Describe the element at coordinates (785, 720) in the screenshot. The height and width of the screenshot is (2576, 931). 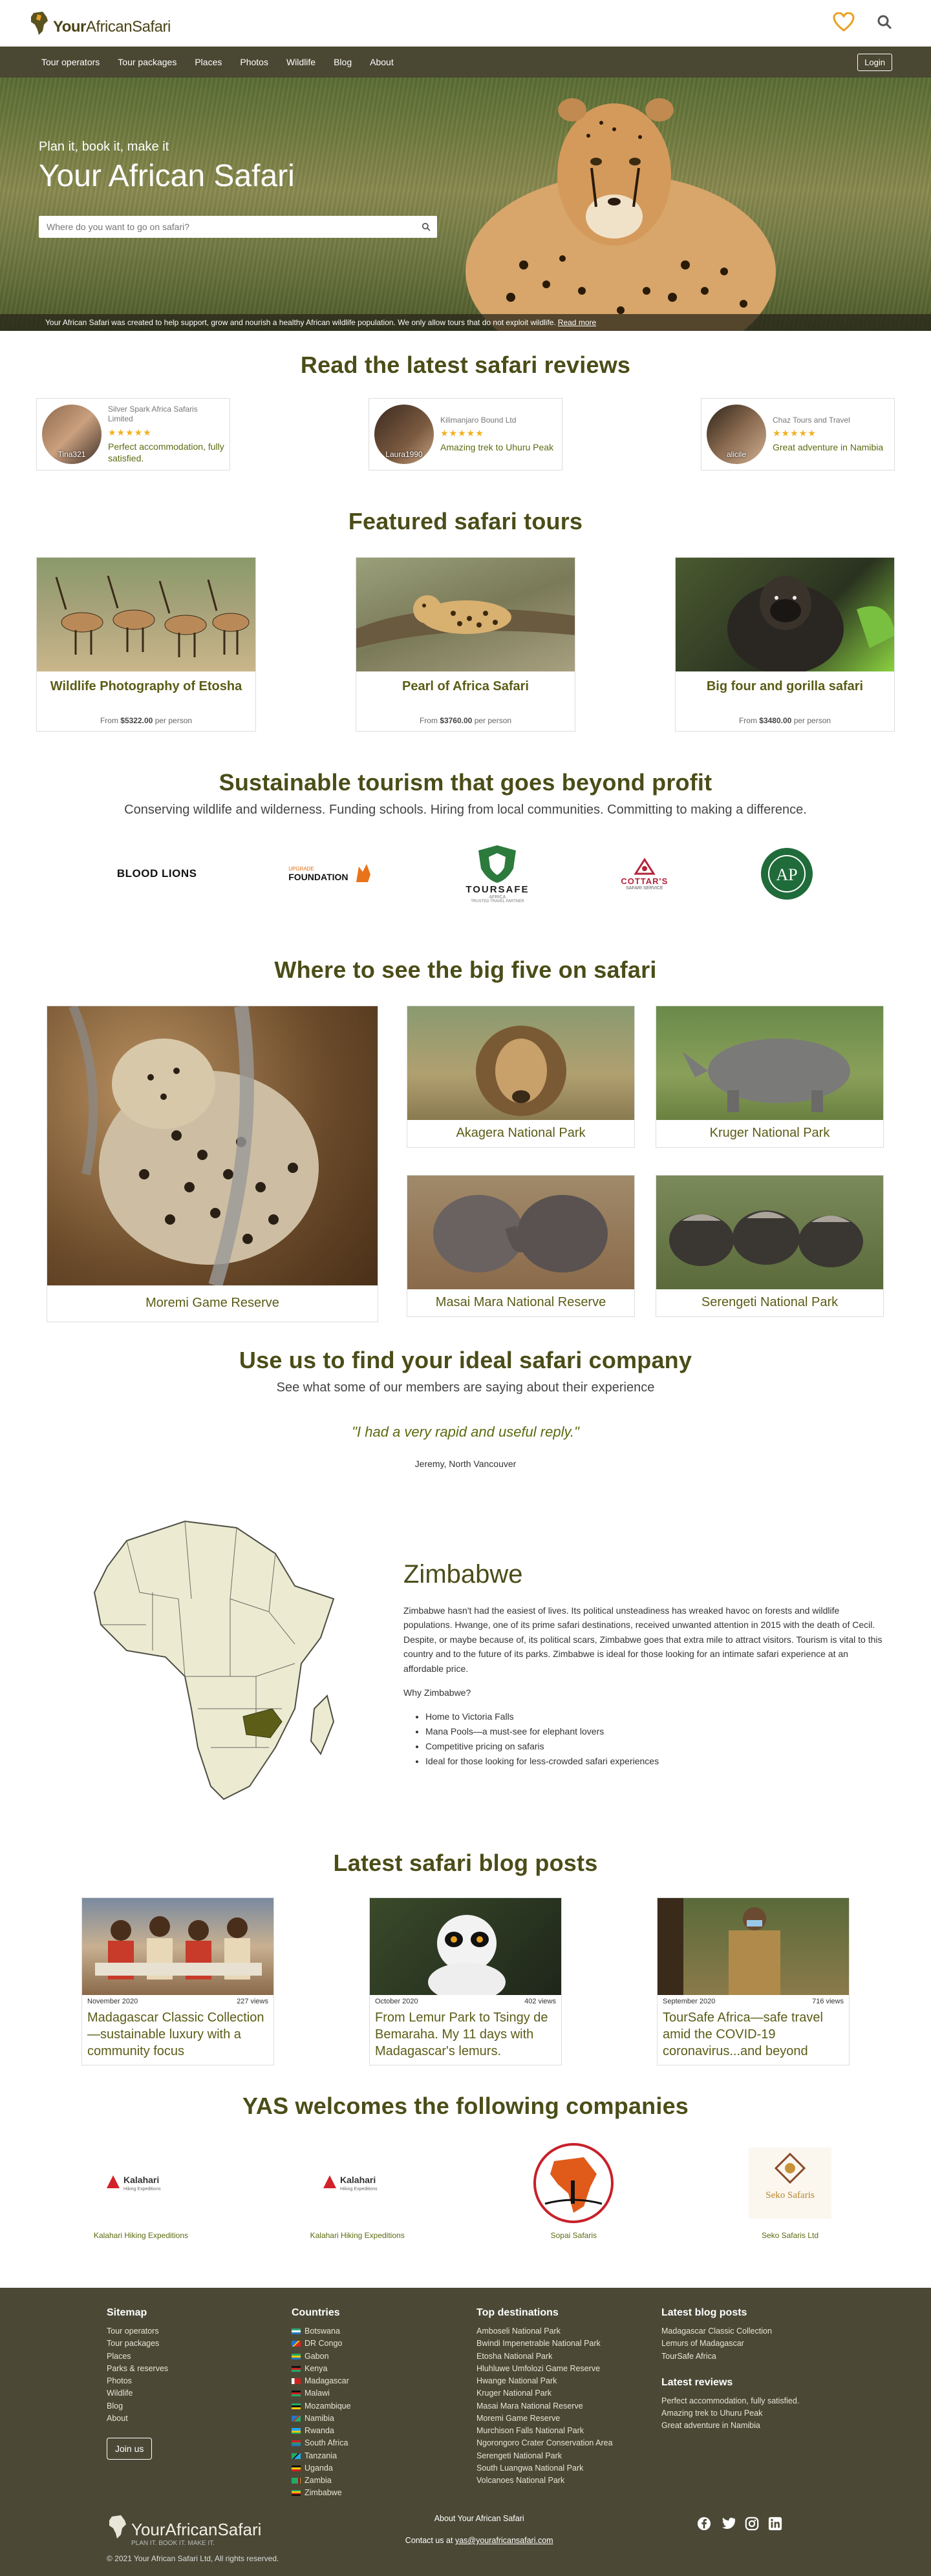
I see `tour-price: From $3480.00 per person` at that location.